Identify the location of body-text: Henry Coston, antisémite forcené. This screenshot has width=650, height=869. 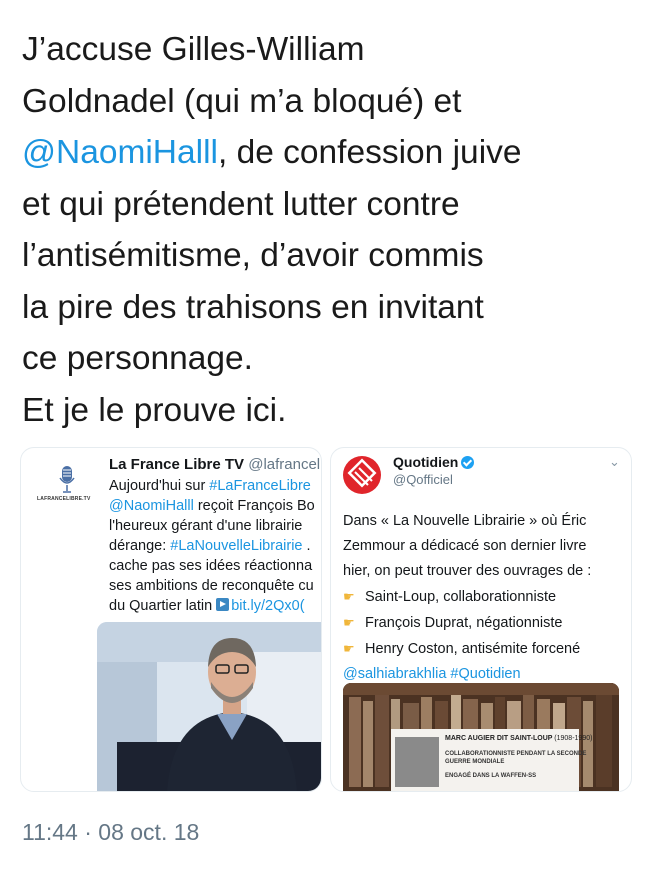
(473, 649).